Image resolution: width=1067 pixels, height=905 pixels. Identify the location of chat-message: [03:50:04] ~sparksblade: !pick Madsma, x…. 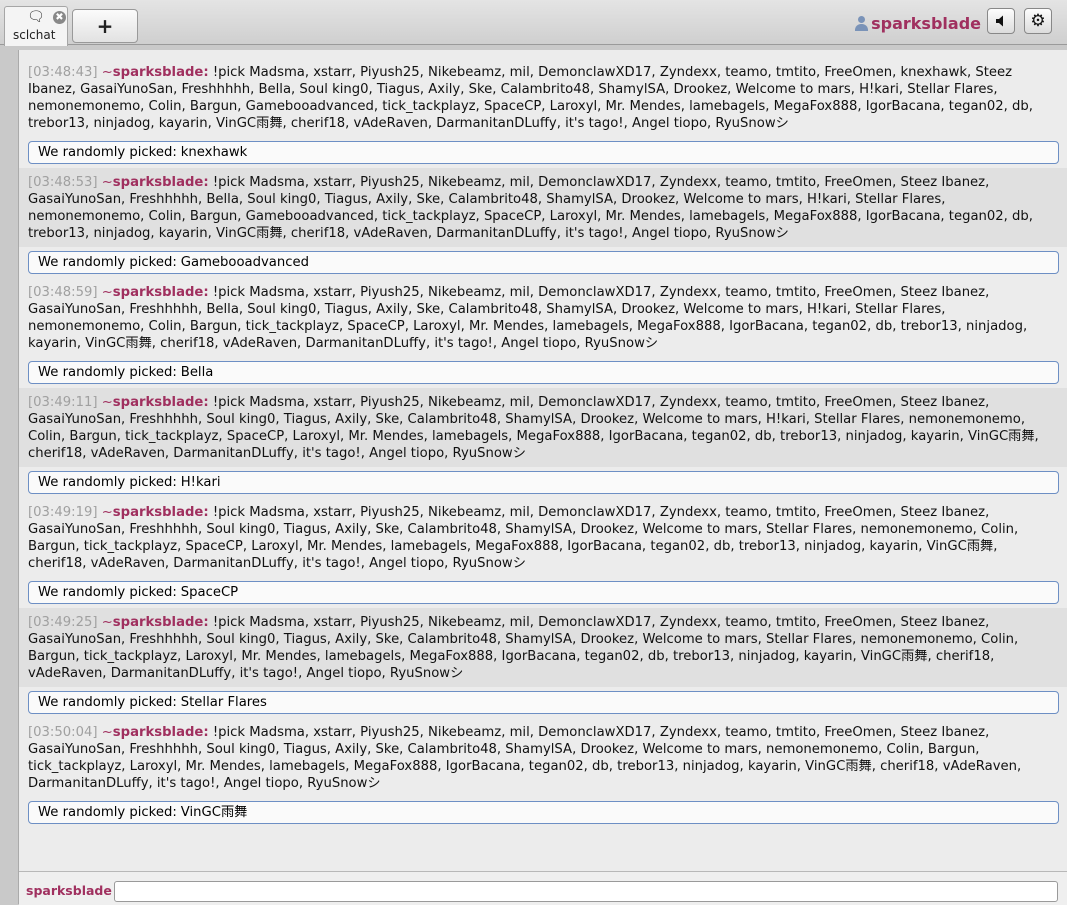
(543, 757).